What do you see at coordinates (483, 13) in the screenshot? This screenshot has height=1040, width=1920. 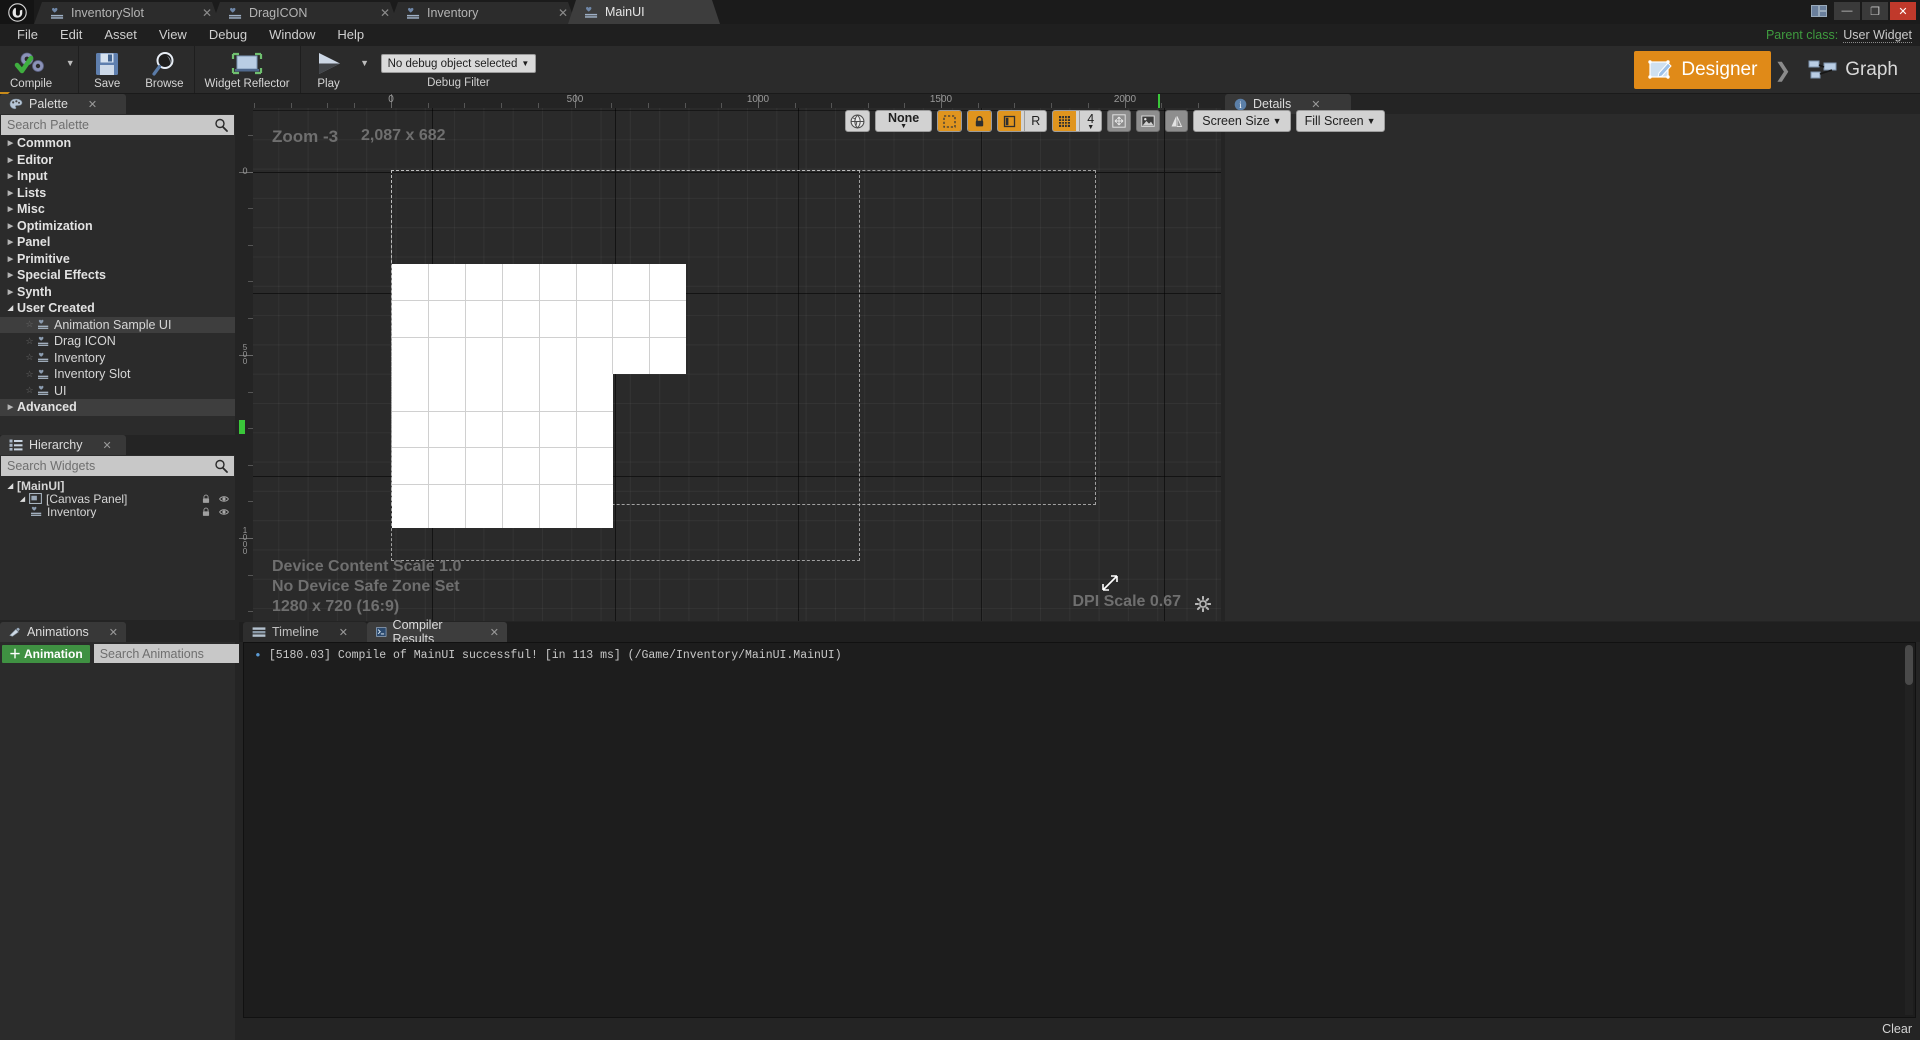 I see `document-tab-inventory: Inventory ✕` at bounding box center [483, 13].